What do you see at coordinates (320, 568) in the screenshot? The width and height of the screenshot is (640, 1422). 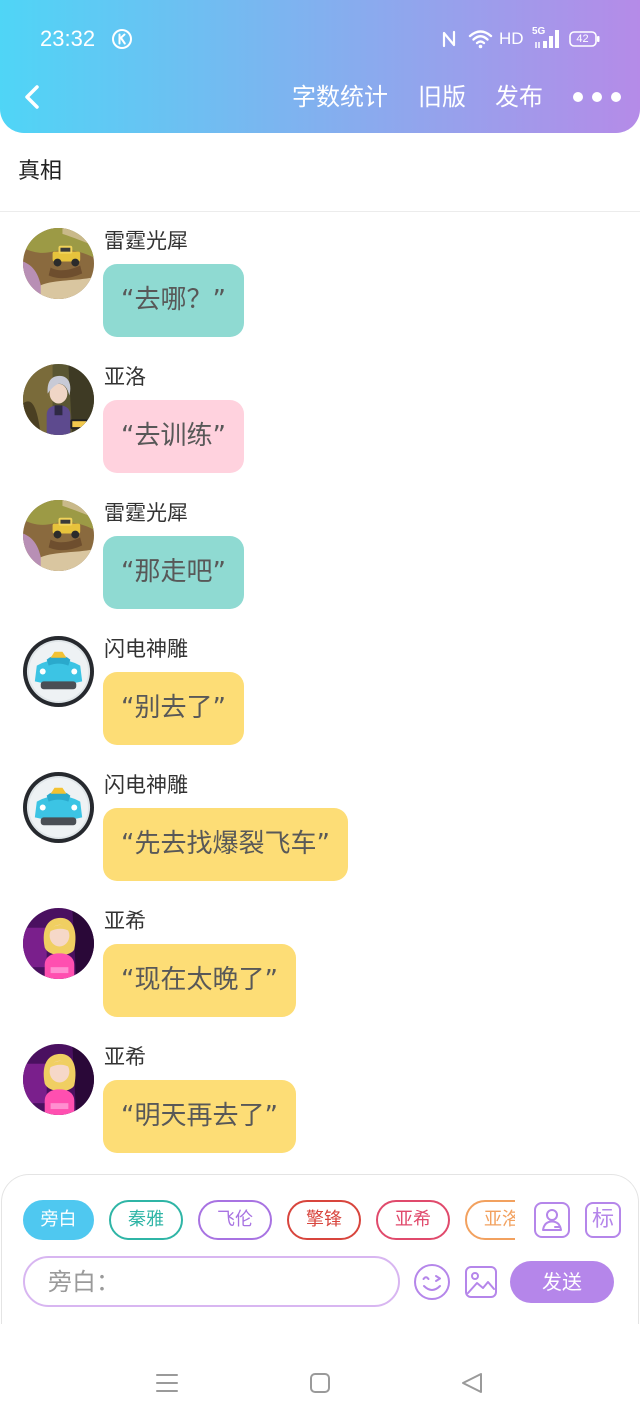 I see `message-row: 雷霆光犀 “那走吧”` at bounding box center [320, 568].